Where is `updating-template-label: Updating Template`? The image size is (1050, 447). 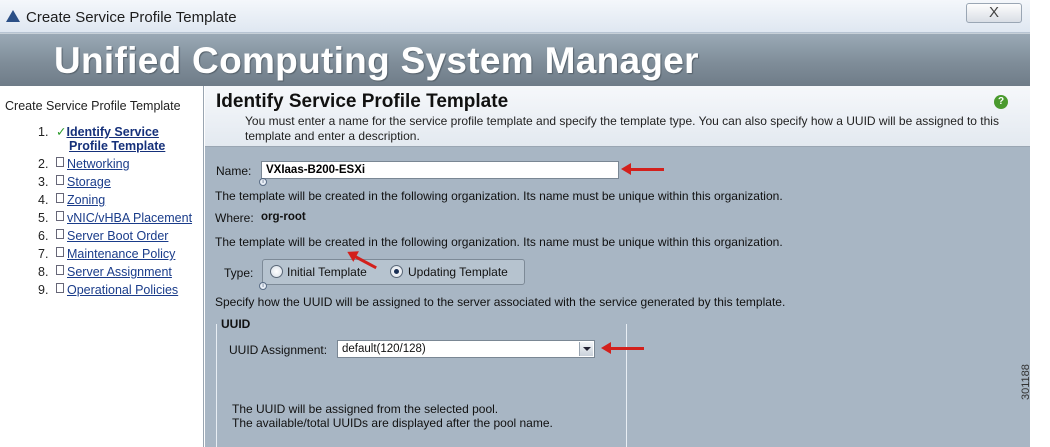 updating-template-label: Updating Template is located at coordinates (458, 272).